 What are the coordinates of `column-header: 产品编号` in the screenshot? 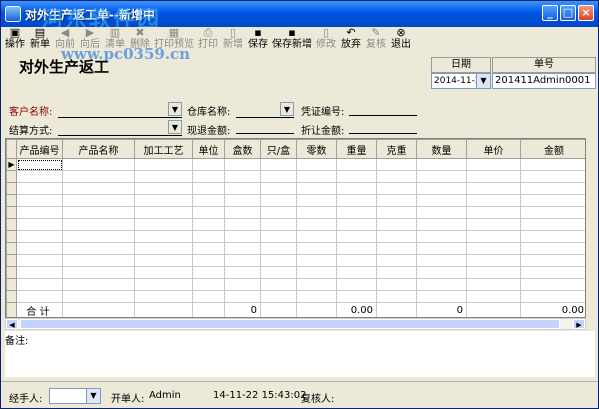 It's located at (39, 149).